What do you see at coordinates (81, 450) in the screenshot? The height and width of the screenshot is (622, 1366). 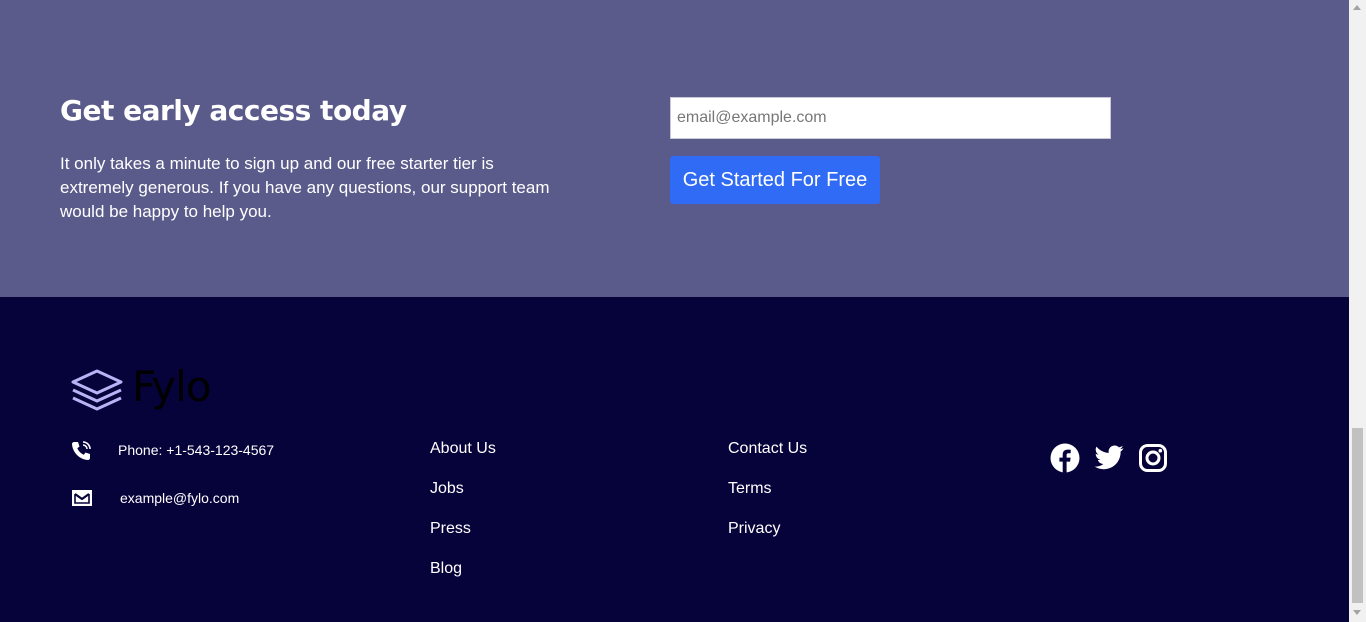 I see `phone-icon` at bounding box center [81, 450].